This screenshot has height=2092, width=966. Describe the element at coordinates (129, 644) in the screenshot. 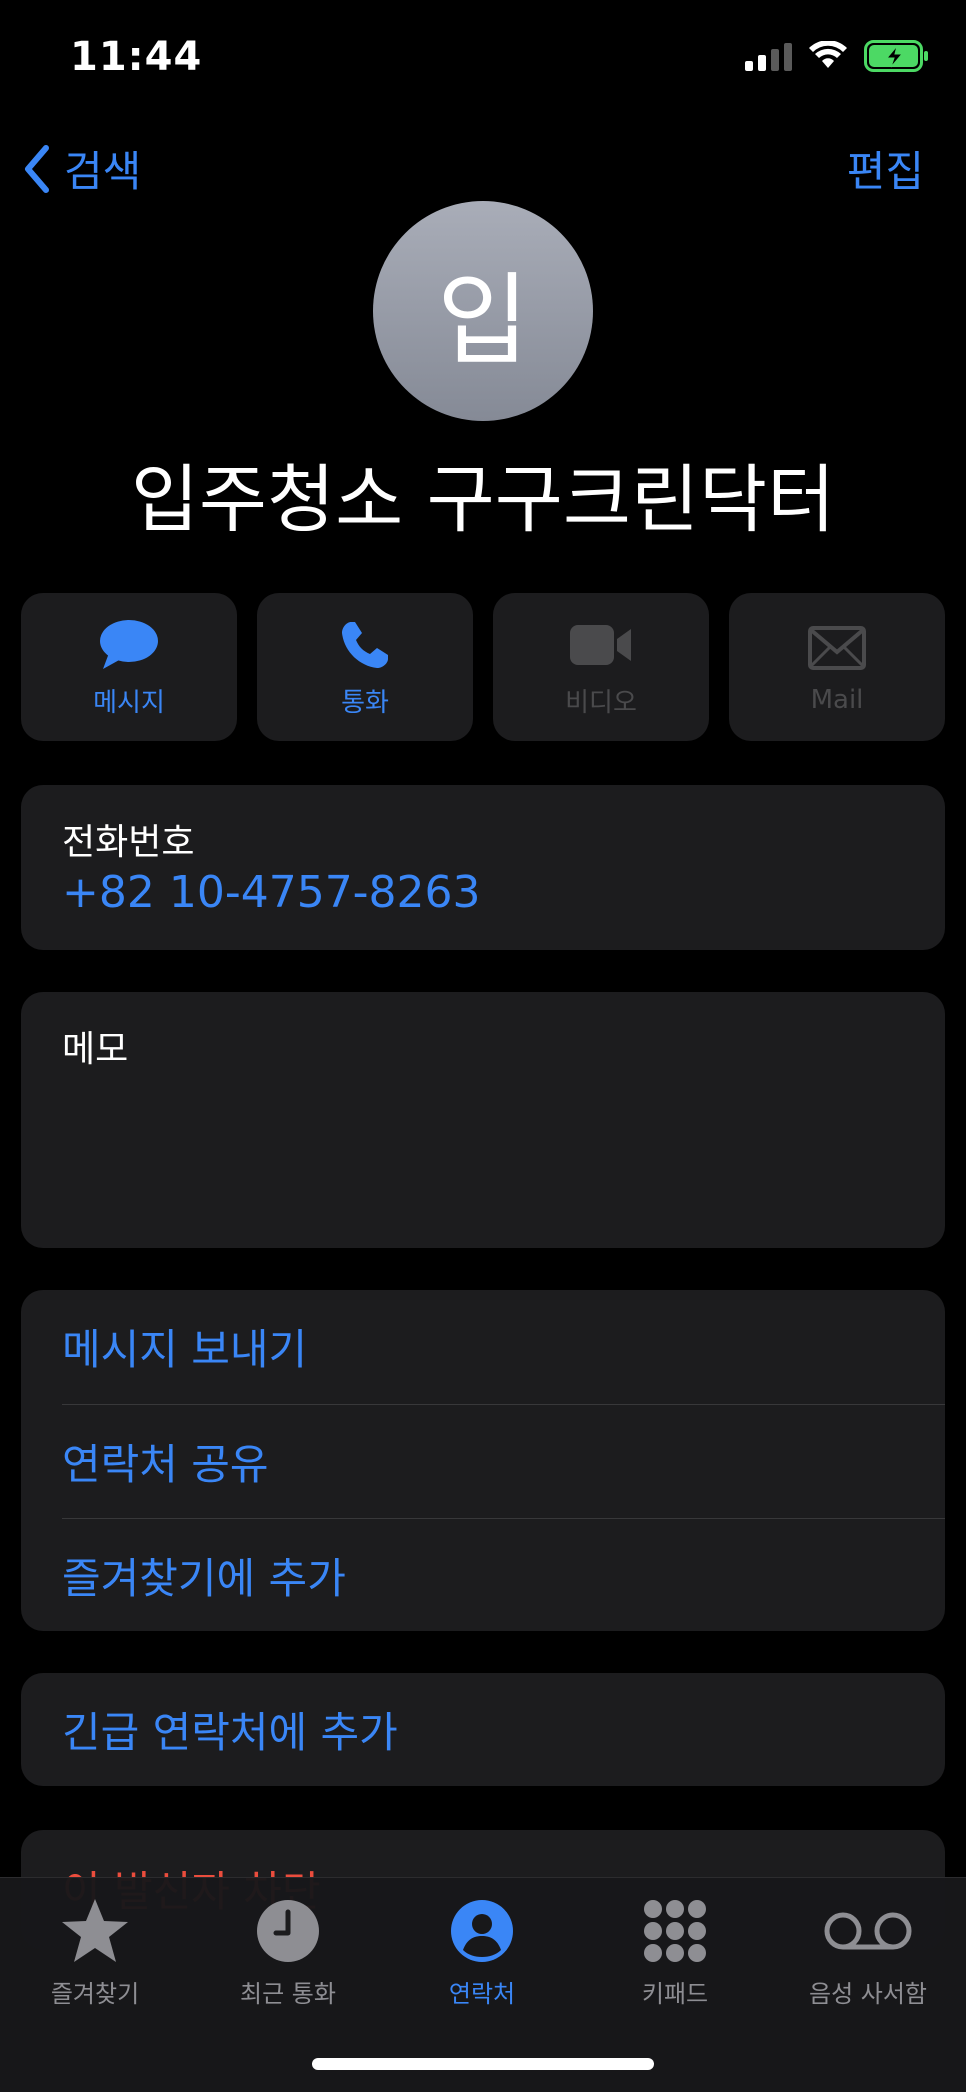

I see `message-bubble-icon` at that location.